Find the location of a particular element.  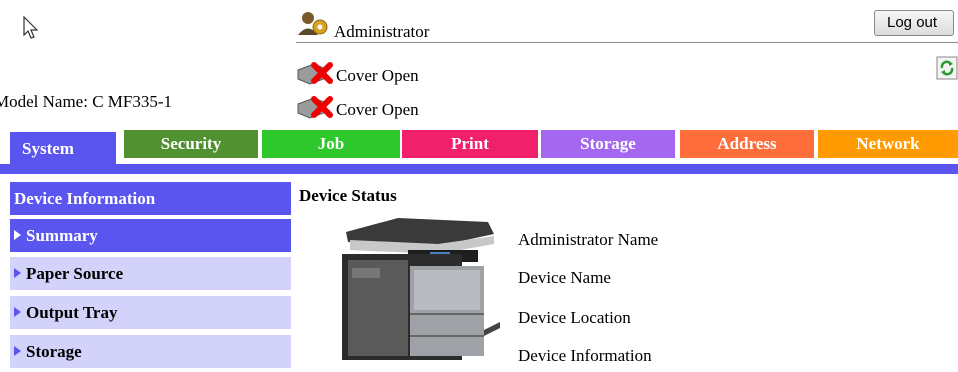

user-name: Administrator is located at coordinates (382, 31).